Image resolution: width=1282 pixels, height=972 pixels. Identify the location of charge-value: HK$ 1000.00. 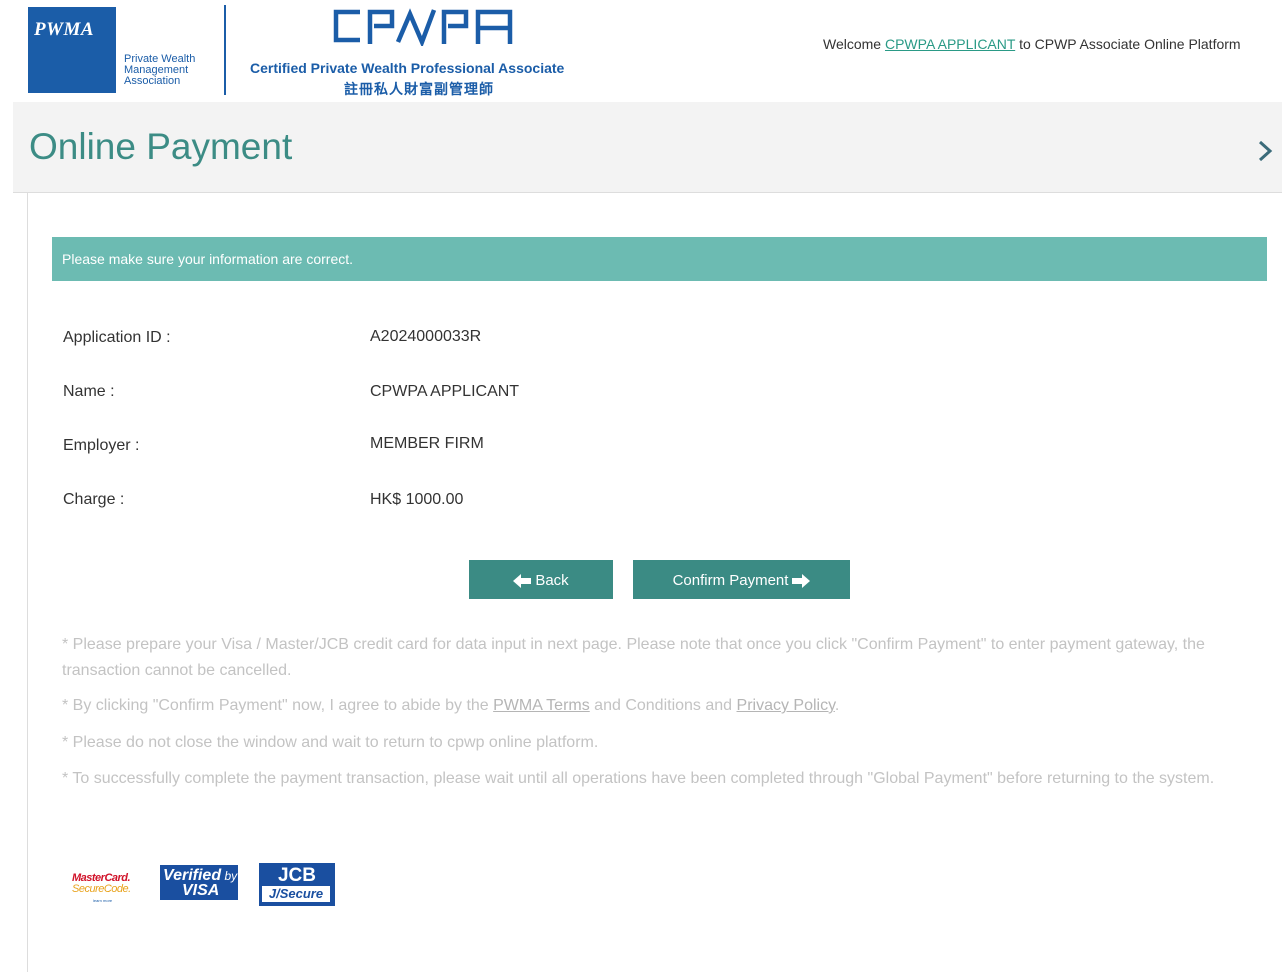
(417, 499).